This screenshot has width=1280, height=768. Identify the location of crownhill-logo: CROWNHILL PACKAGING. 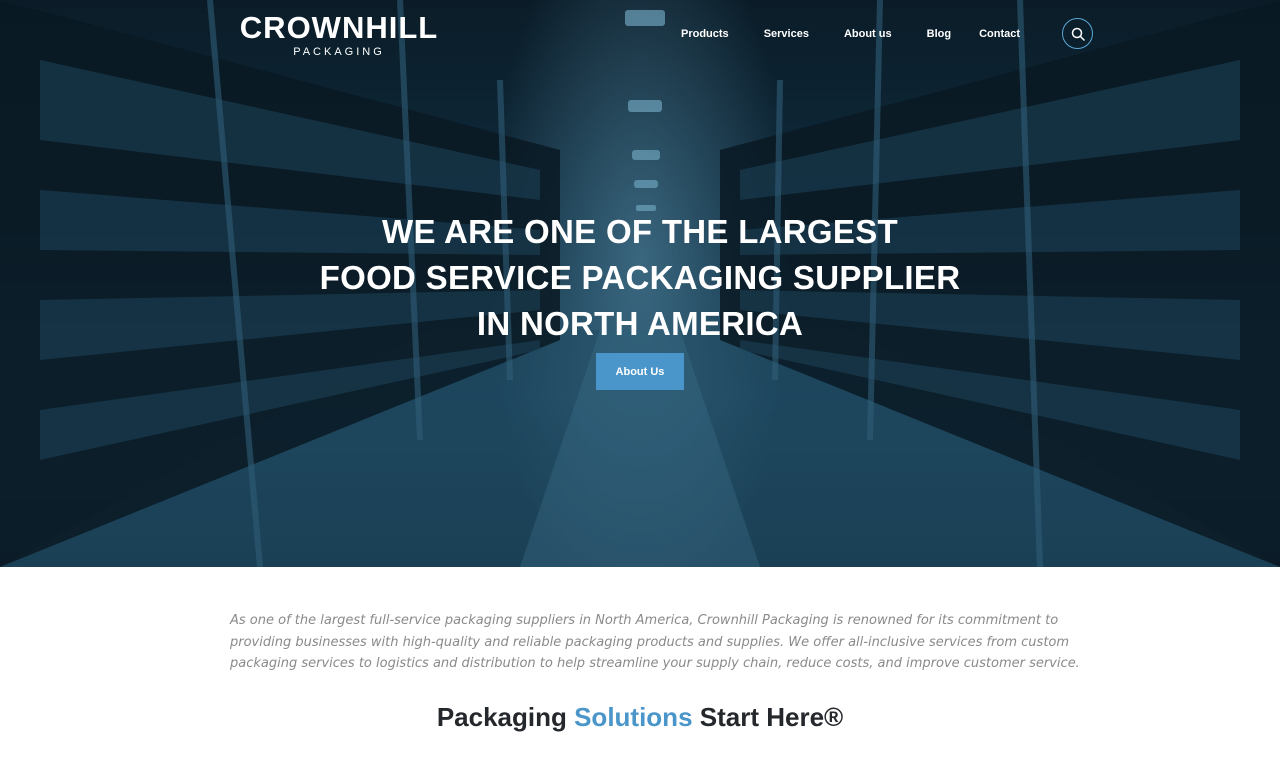
(339, 36).